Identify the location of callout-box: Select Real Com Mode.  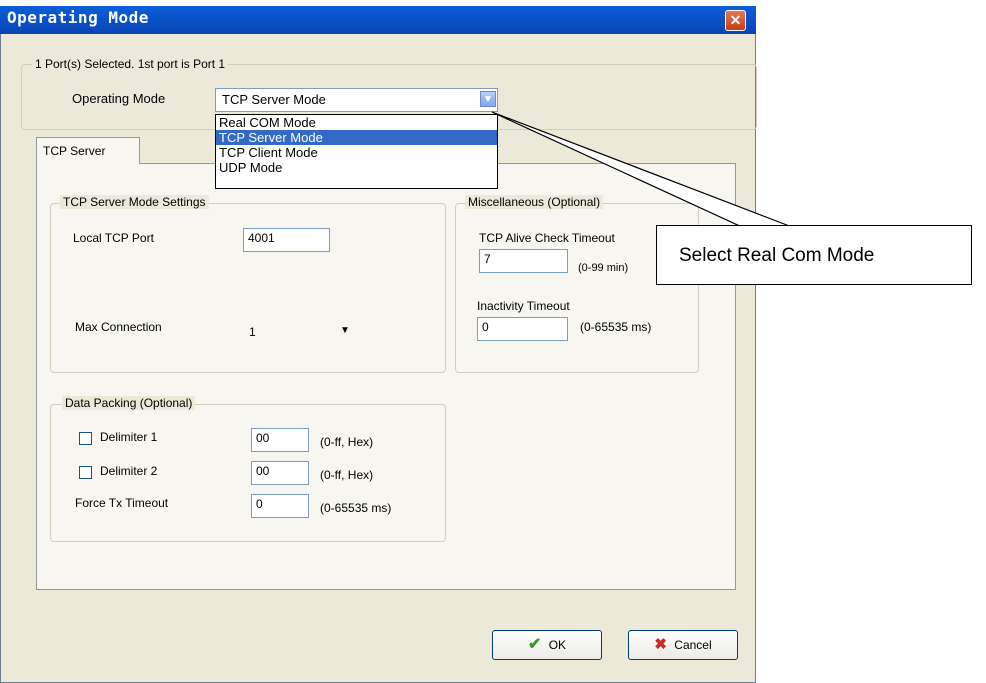
(814, 255).